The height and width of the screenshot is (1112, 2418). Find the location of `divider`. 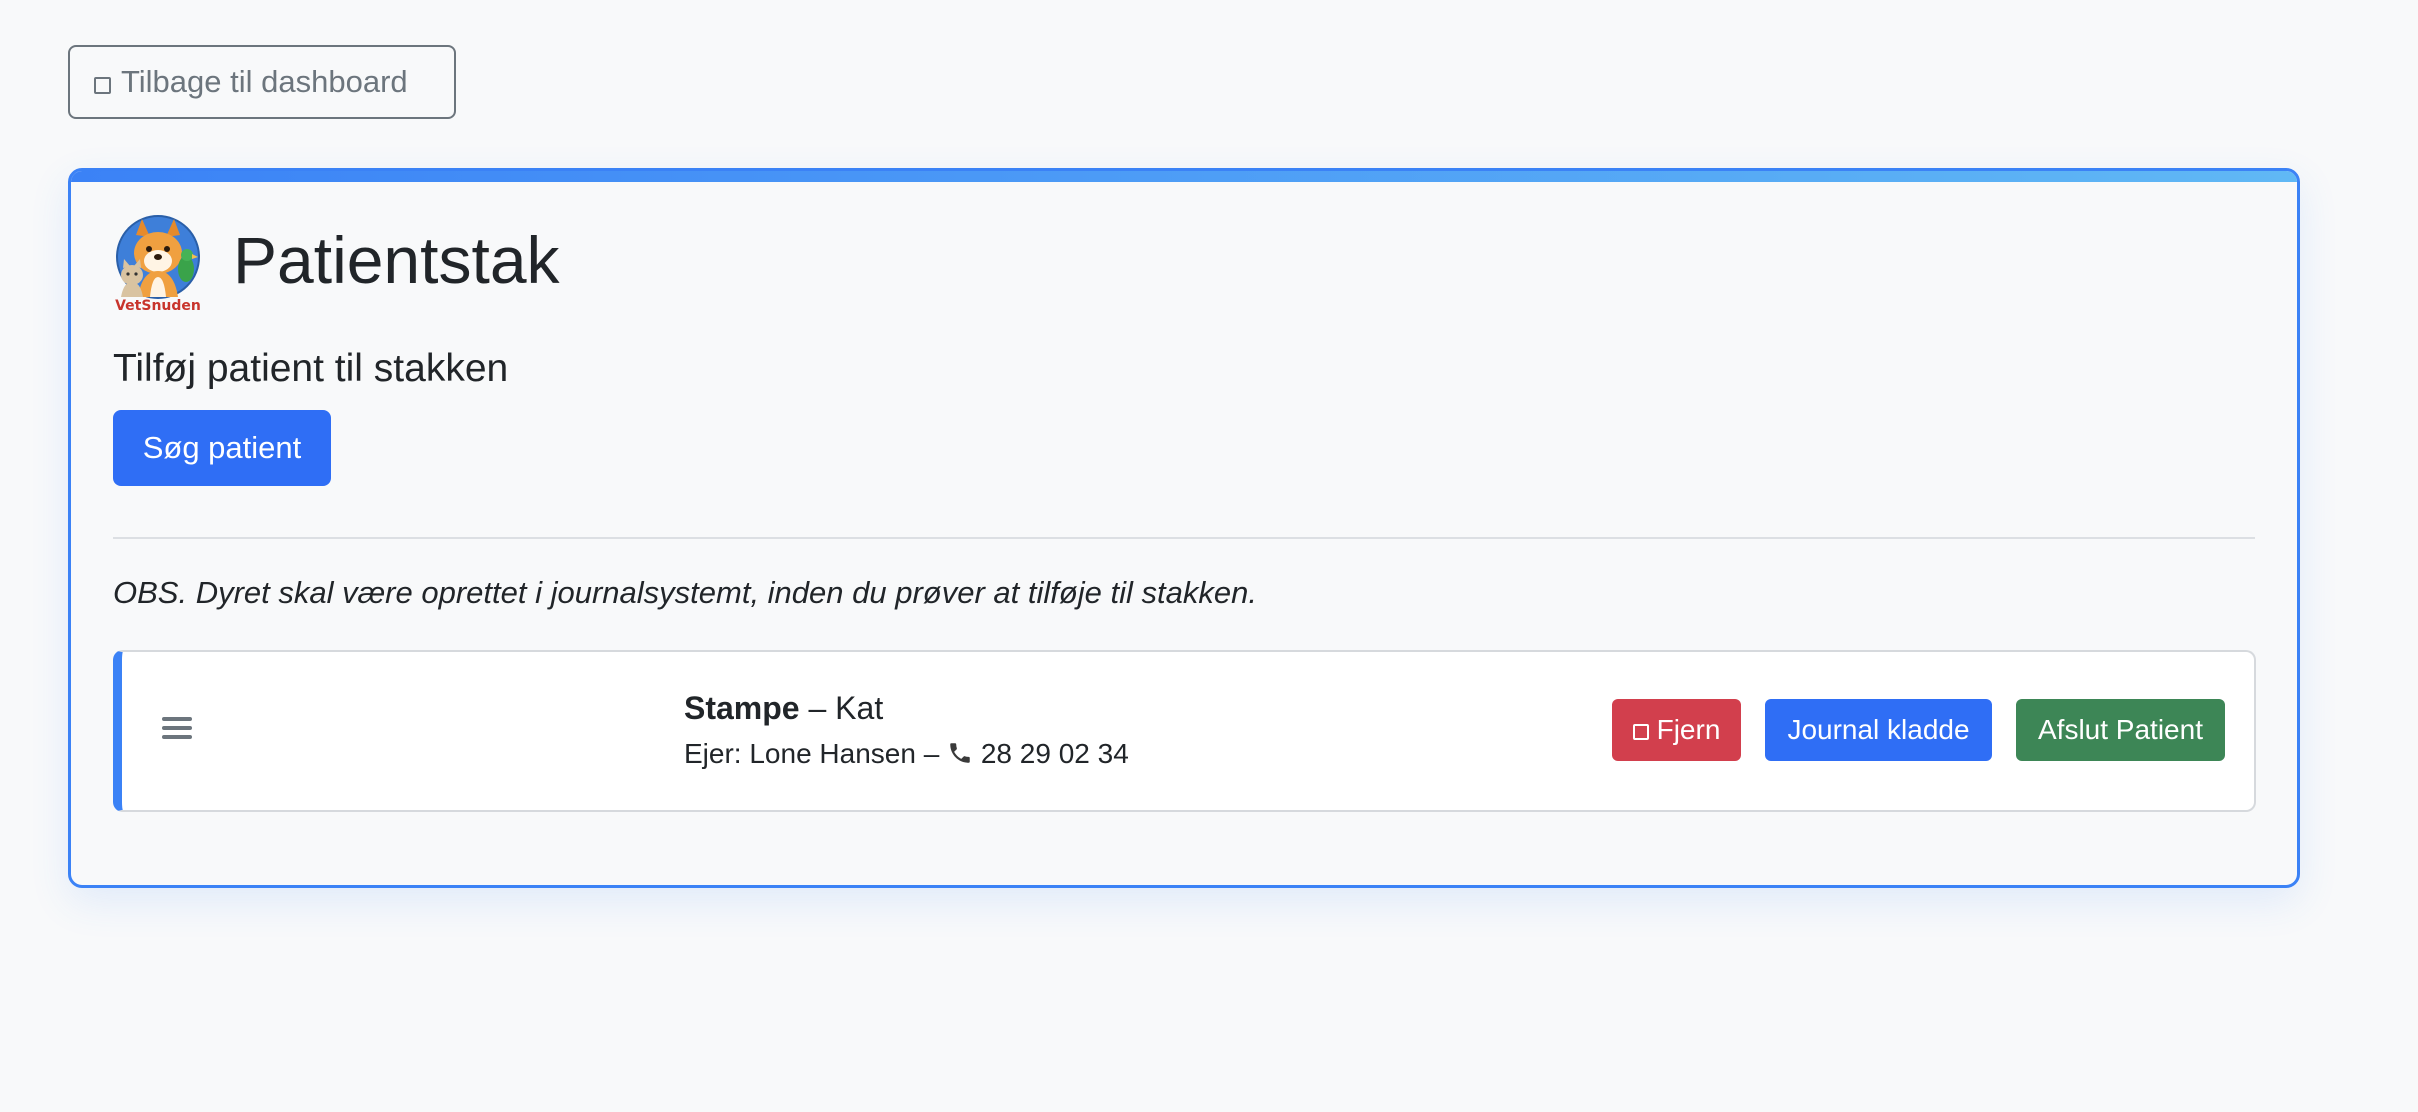

divider is located at coordinates (1184, 538).